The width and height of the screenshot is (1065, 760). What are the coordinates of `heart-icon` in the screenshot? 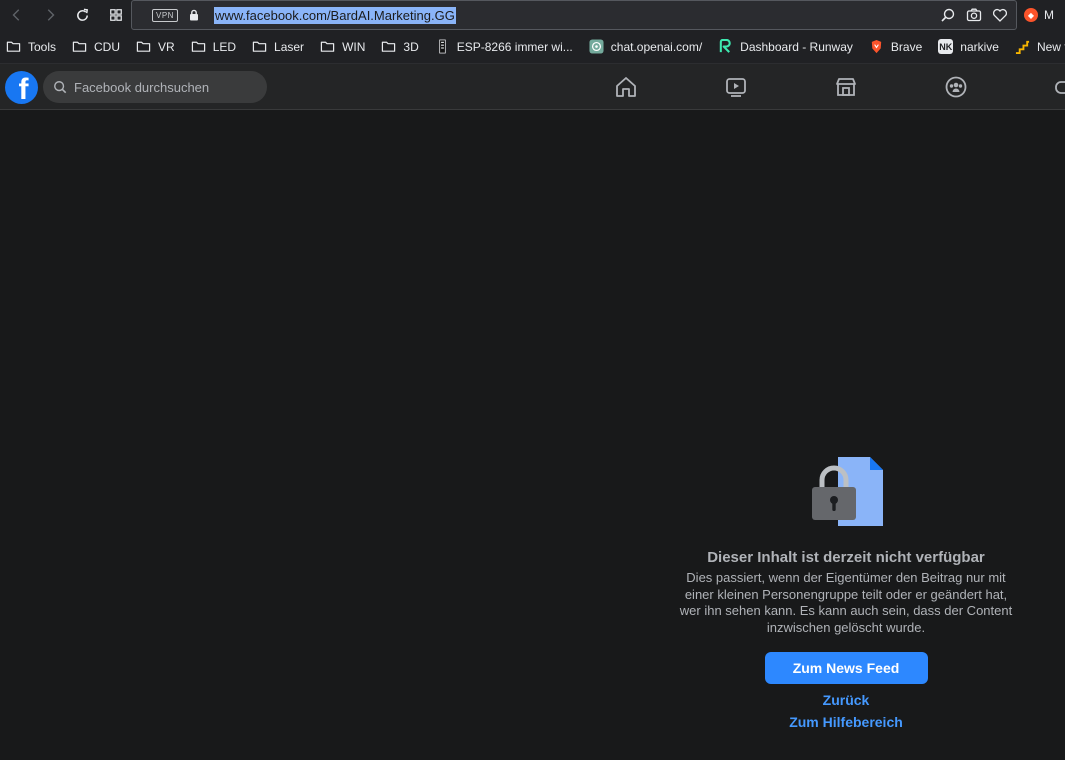 It's located at (1000, 15).